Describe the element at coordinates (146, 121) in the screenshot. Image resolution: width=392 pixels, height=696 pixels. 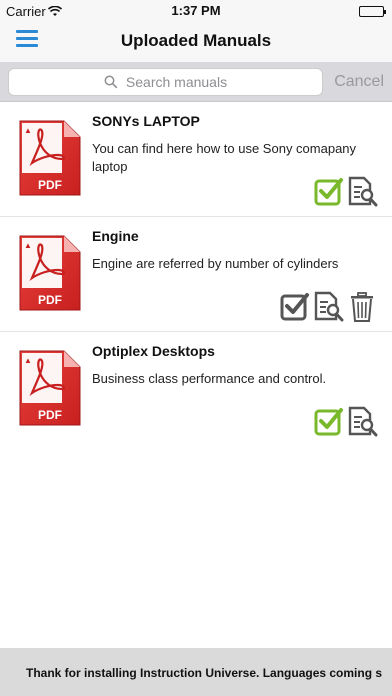
I see `manual-title: SONYs LAPTOP` at that location.